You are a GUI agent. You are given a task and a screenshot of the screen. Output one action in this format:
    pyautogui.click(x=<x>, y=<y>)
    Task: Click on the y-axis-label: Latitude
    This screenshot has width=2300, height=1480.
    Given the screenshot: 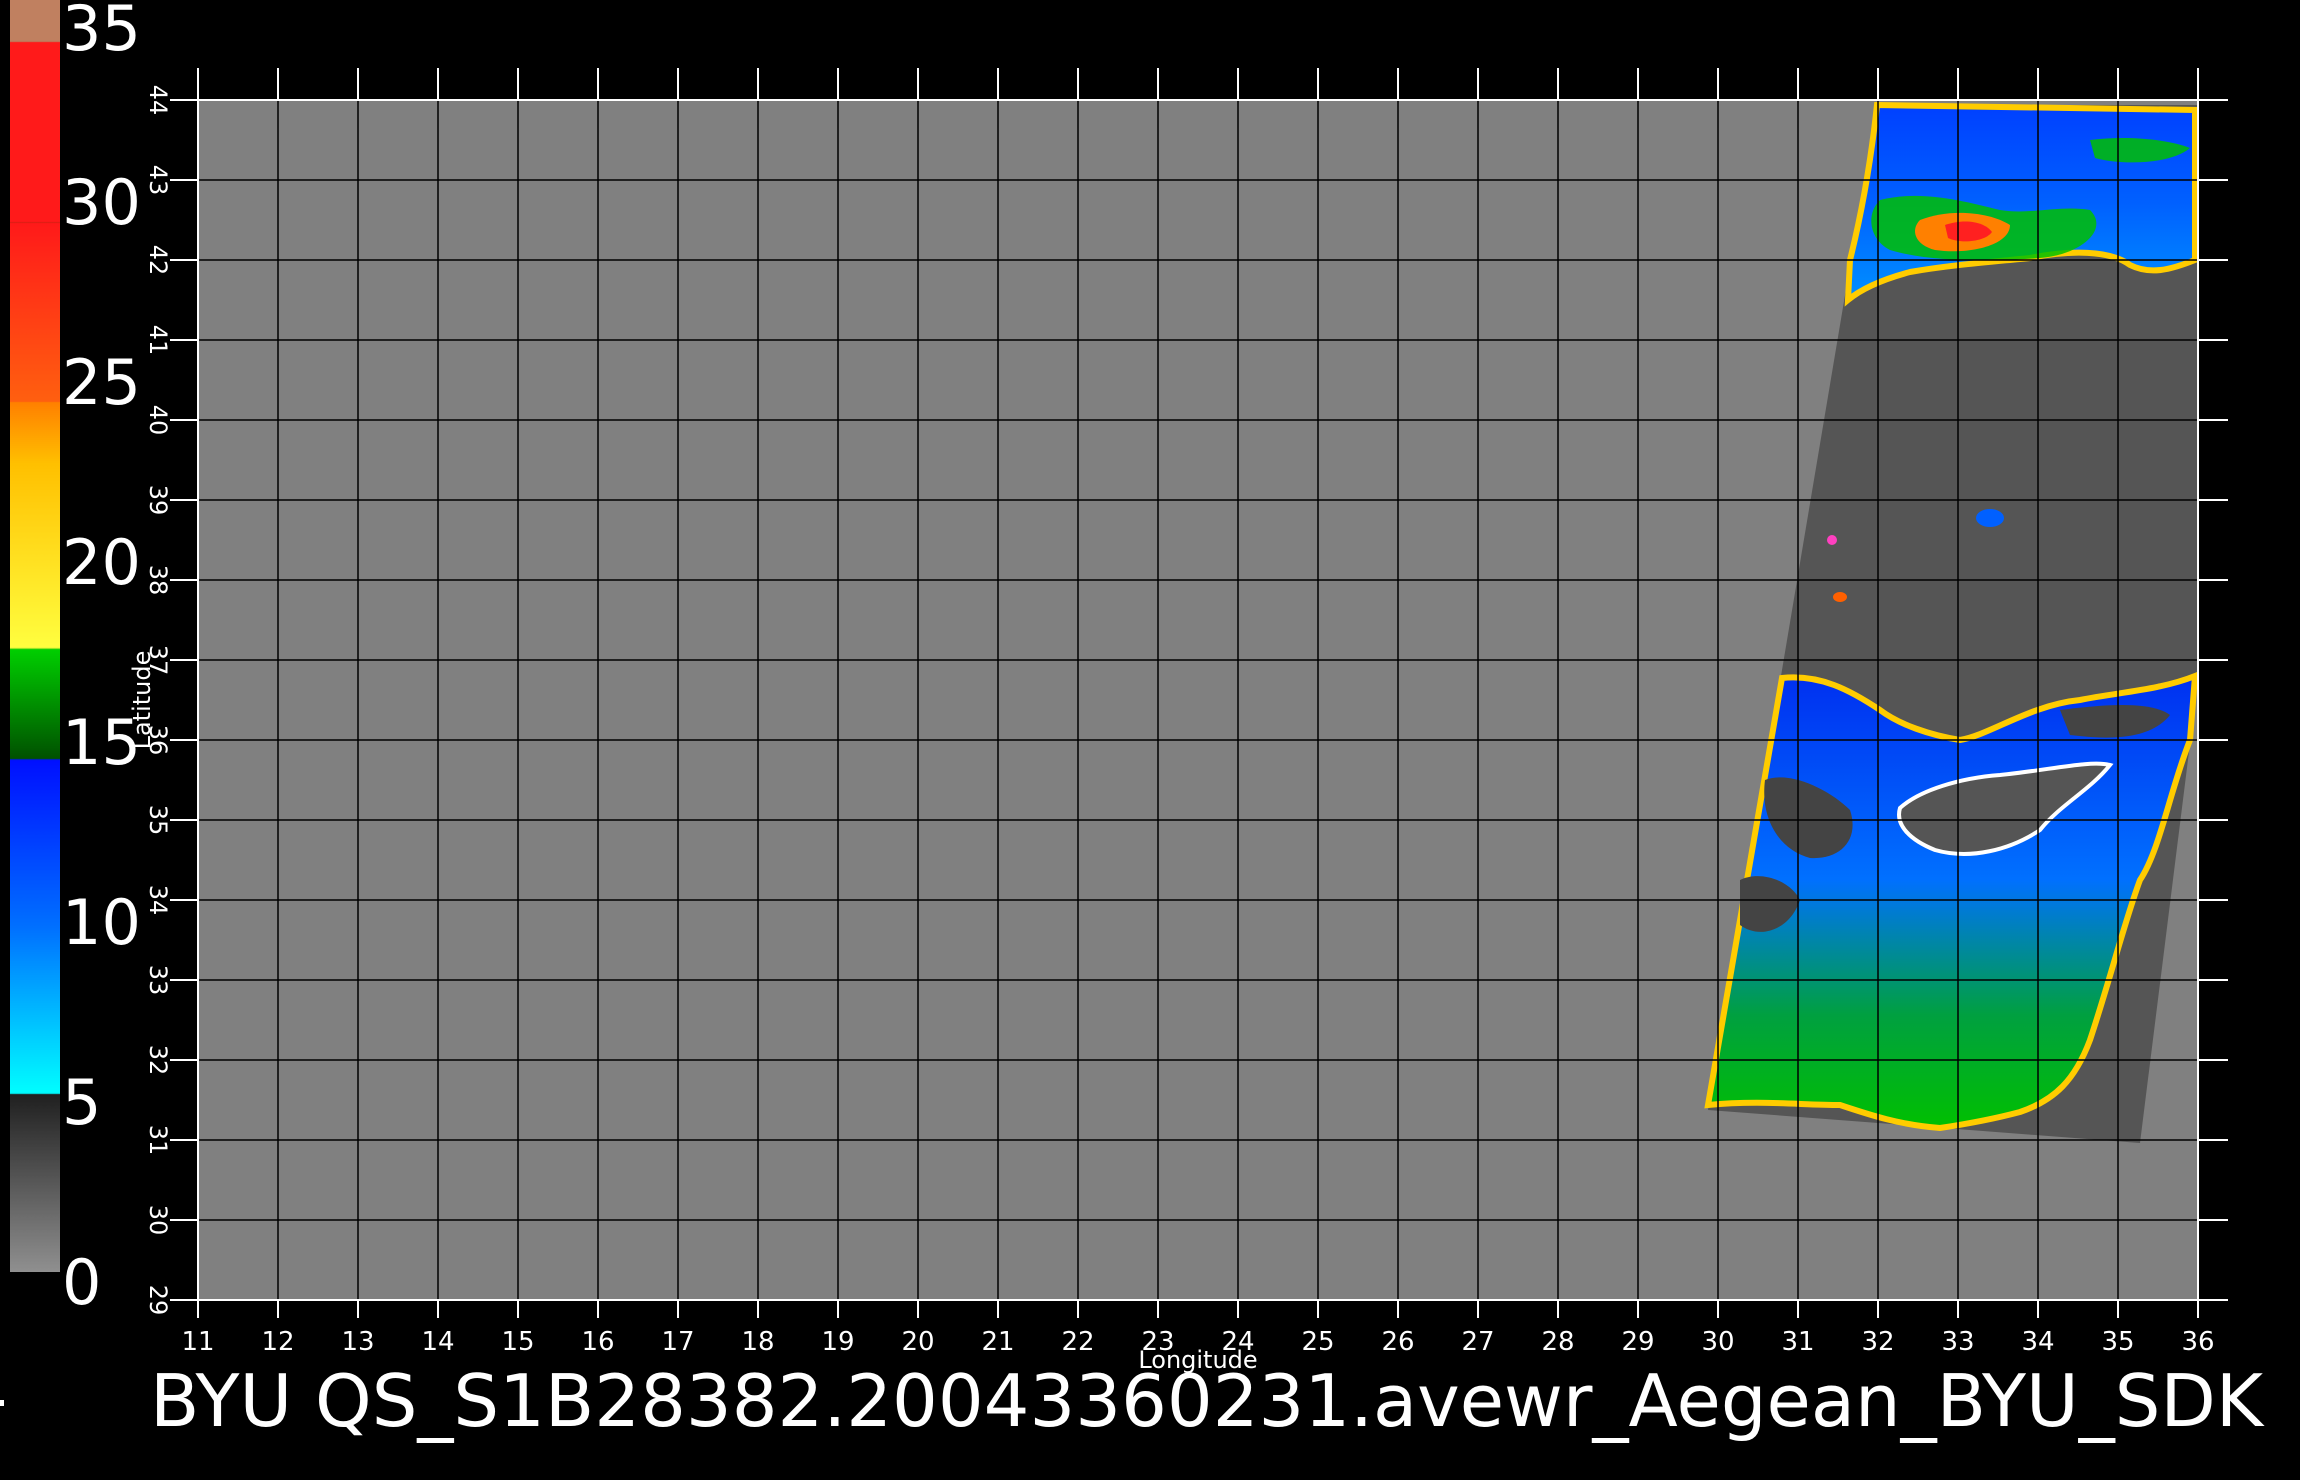 What is the action you would take?
    pyautogui.click(x=142, y=700)
    